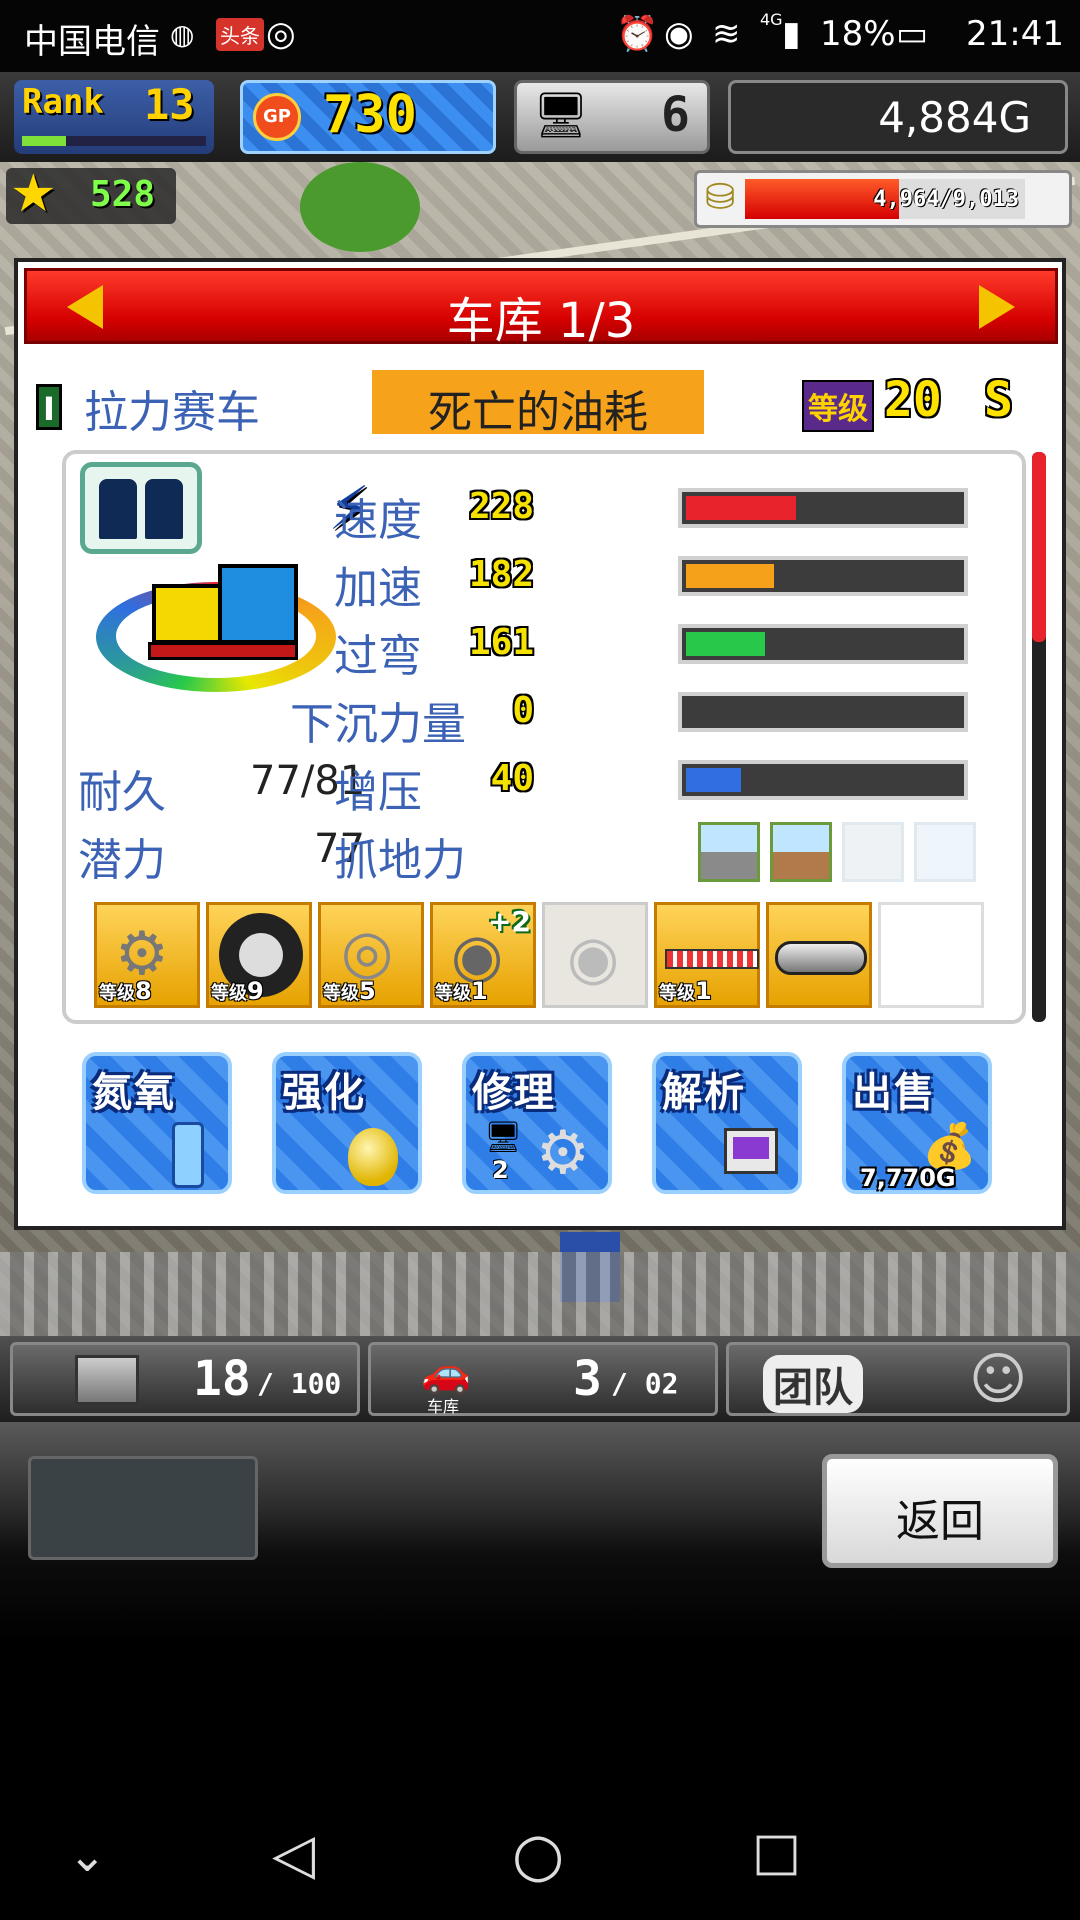  Describe the element at coordinates (240, 34) in the screenshot. I see `news-badge-icon: 头条` at that location.